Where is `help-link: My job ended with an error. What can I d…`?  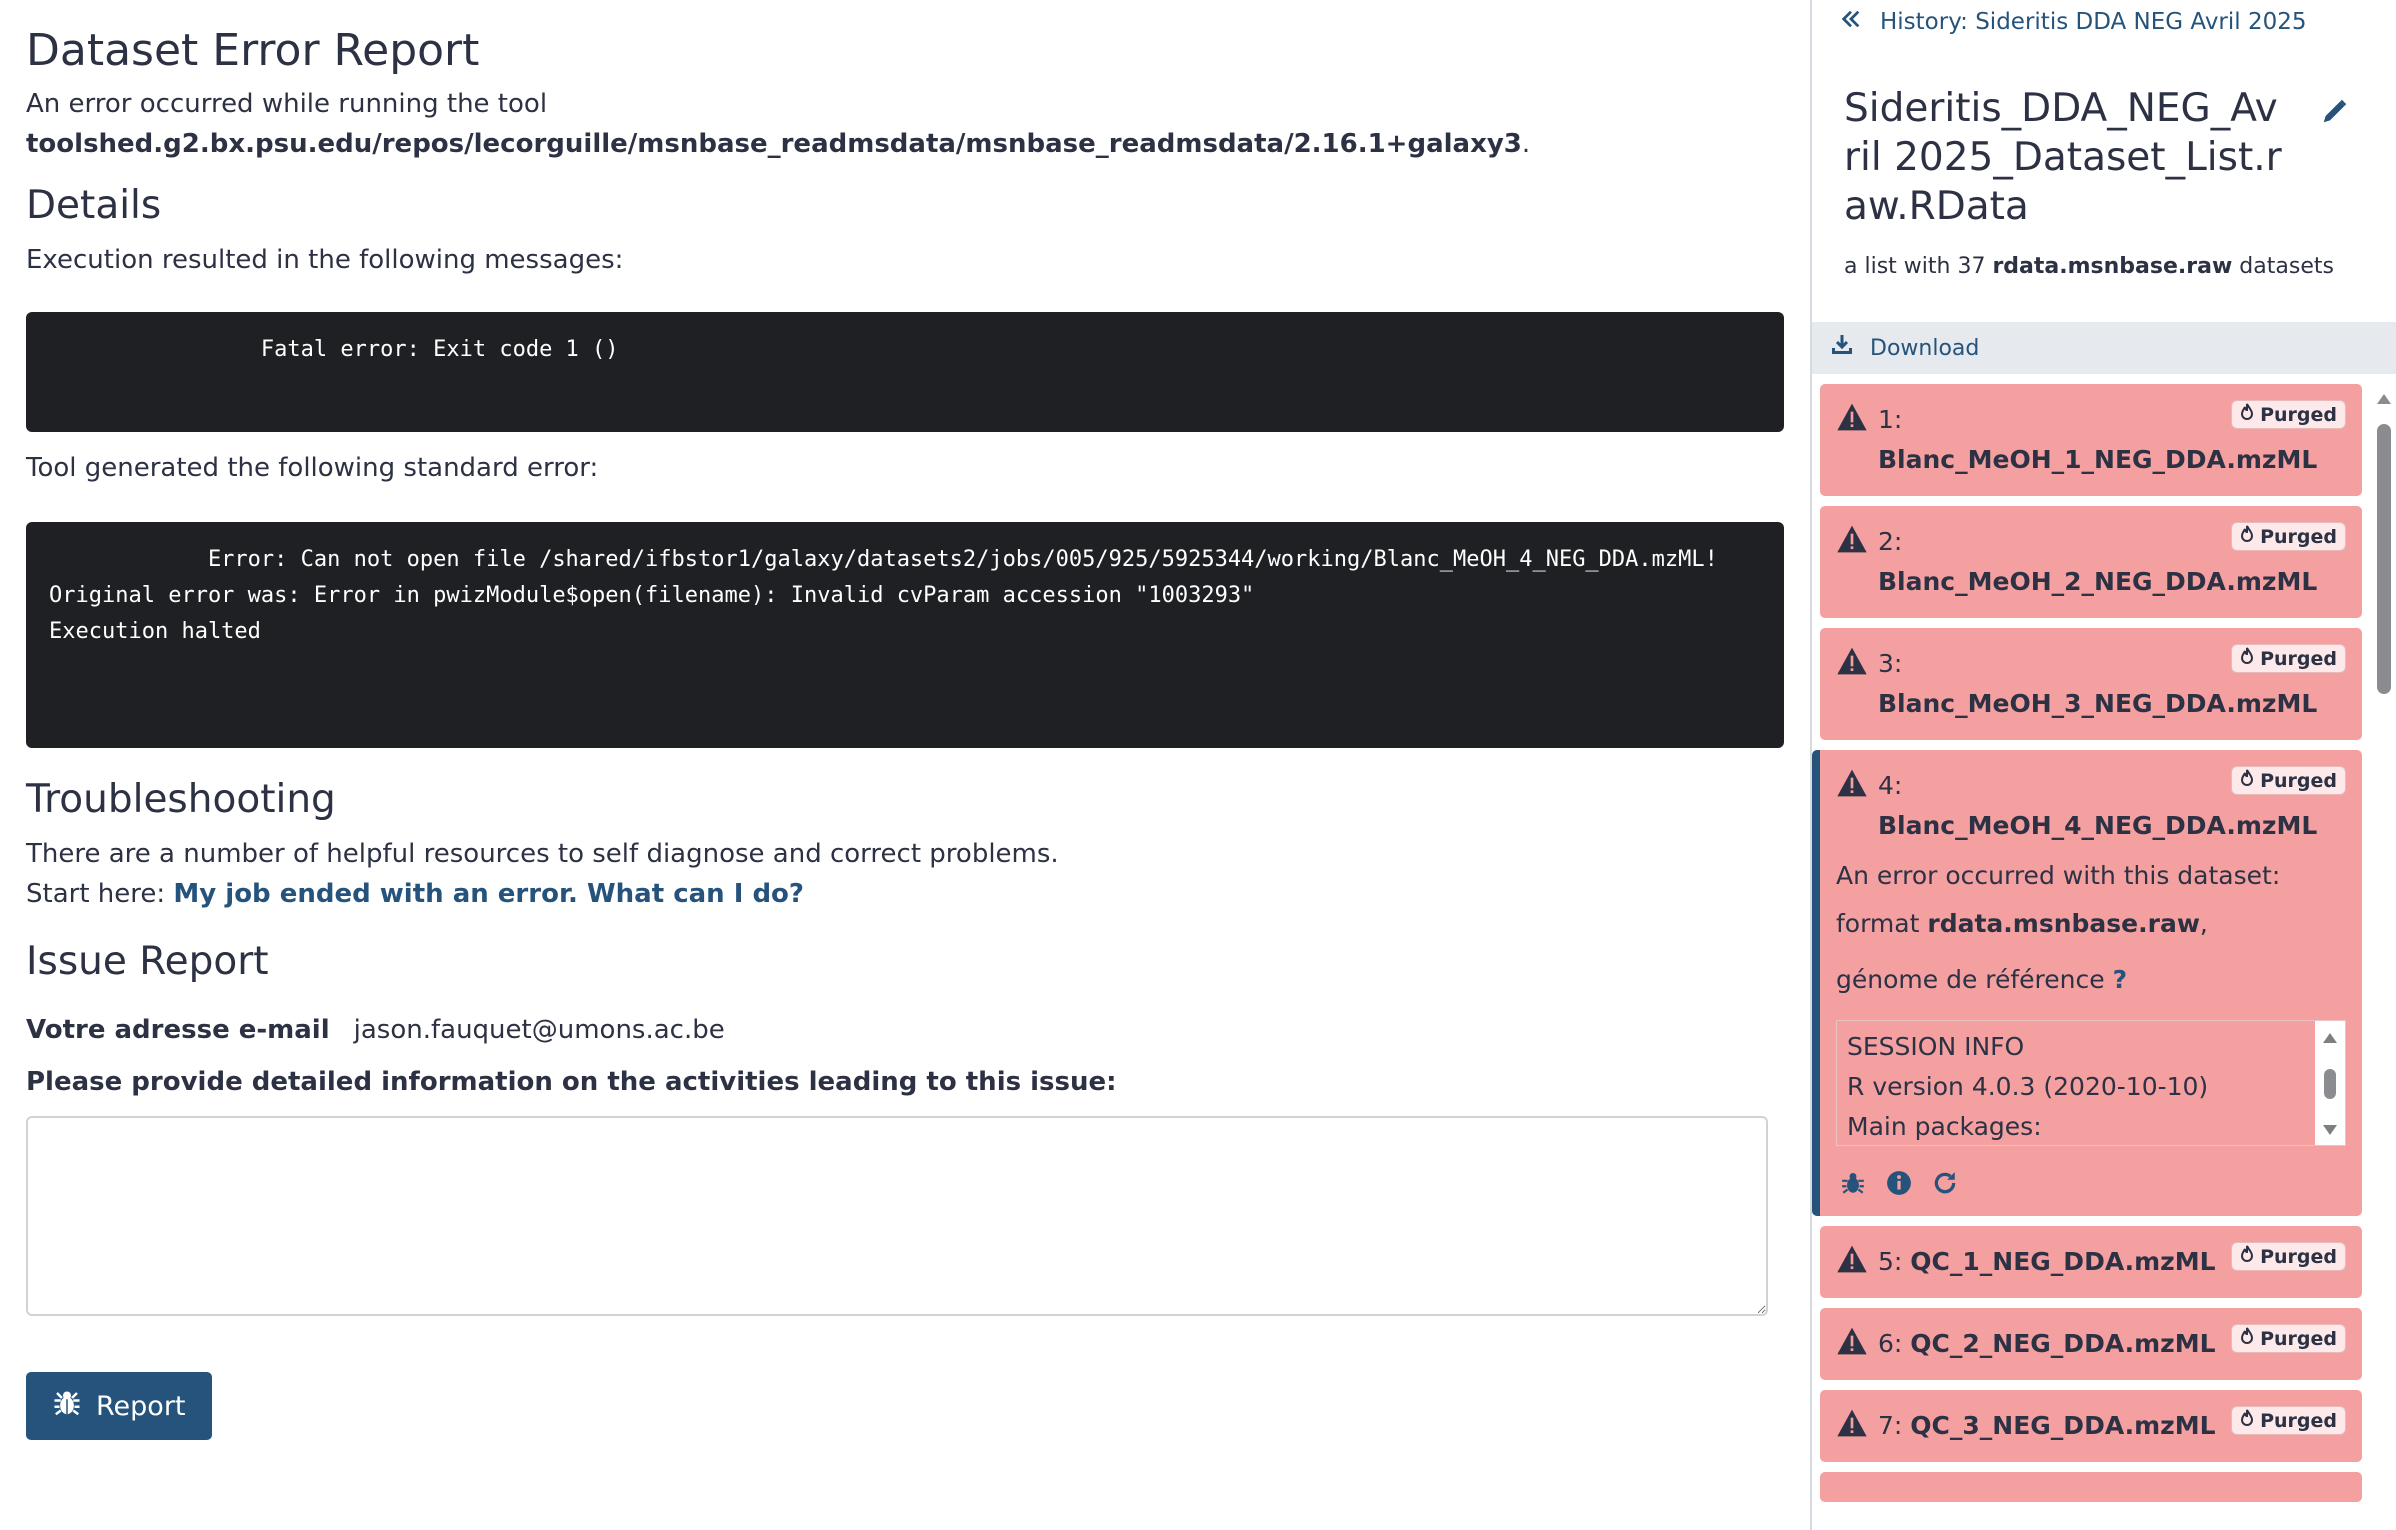
help-link: My job ended with an error. What can I d… is located at coordinates (488, 894).